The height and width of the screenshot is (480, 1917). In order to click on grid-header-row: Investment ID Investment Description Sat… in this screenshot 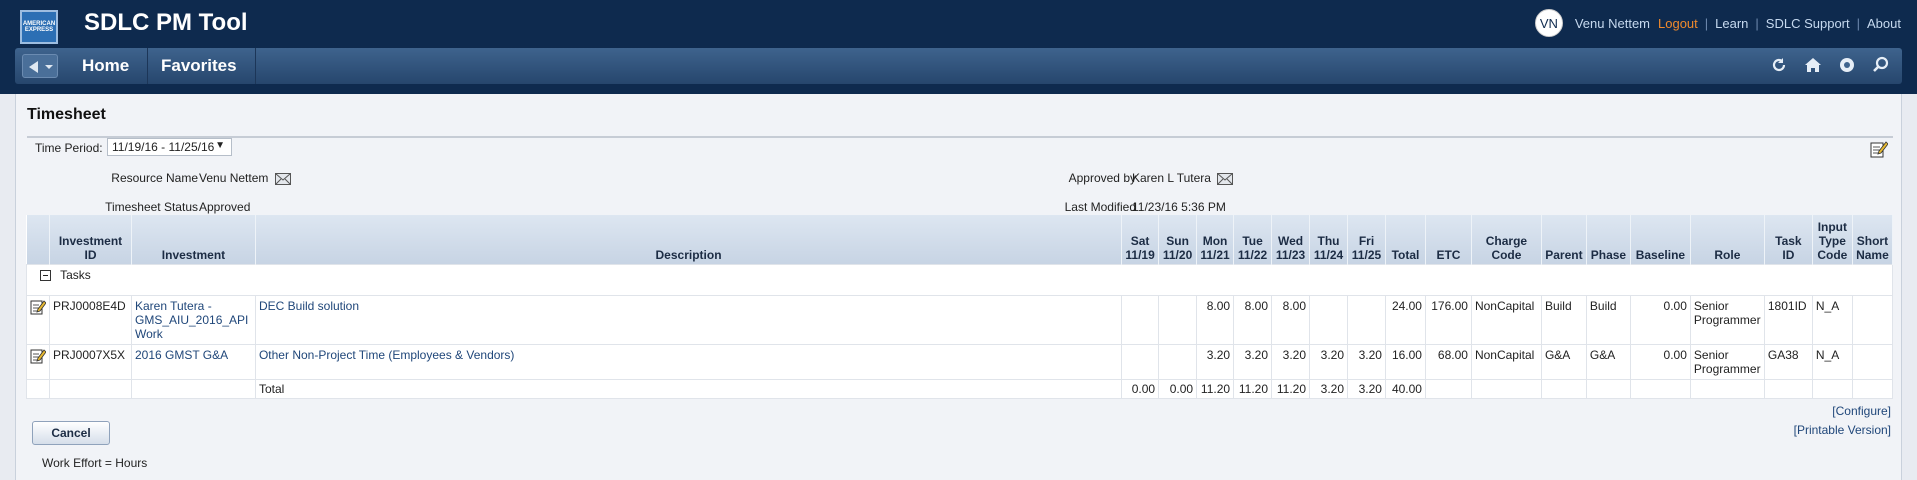, I will do `click(960, 239)`.